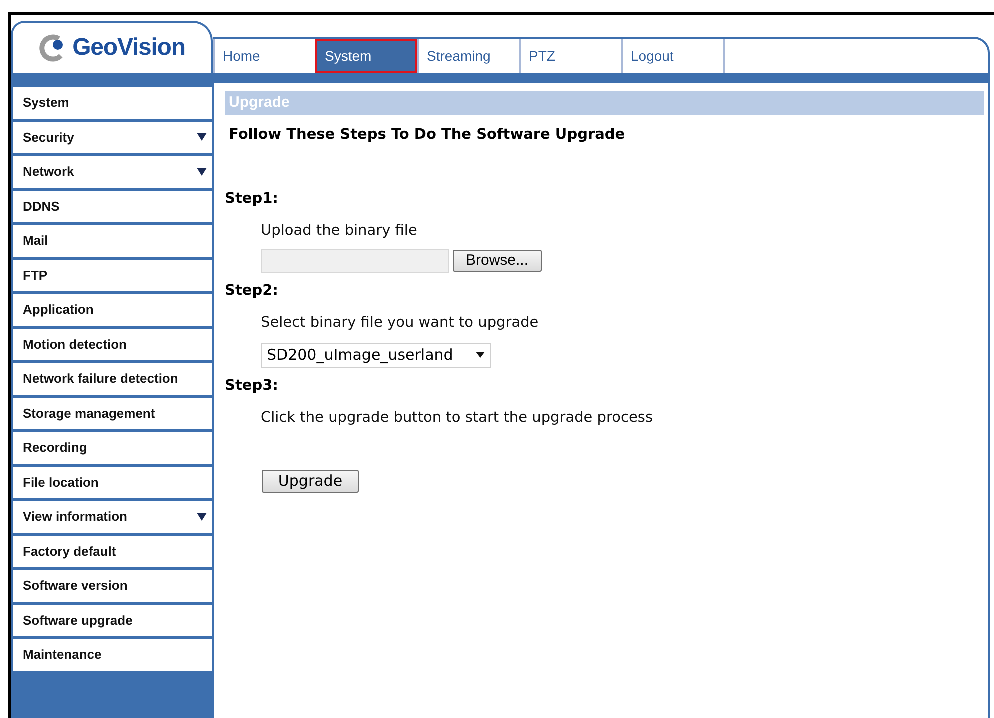 The image size is (994, 718). Describe the element at coordinates (112, 516) in the screenshot. I see `sidebar-item: View information` at that location.